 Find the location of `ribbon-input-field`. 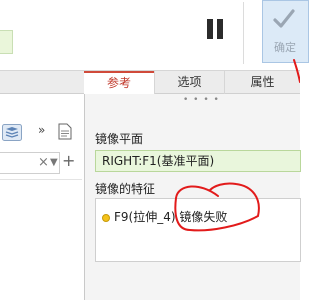

ribbon-input-field is located at coordinates (6, 42).